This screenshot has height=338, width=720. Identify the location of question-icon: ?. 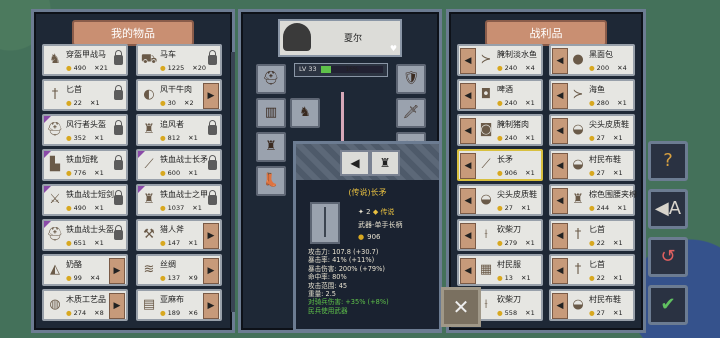
(668, 160).